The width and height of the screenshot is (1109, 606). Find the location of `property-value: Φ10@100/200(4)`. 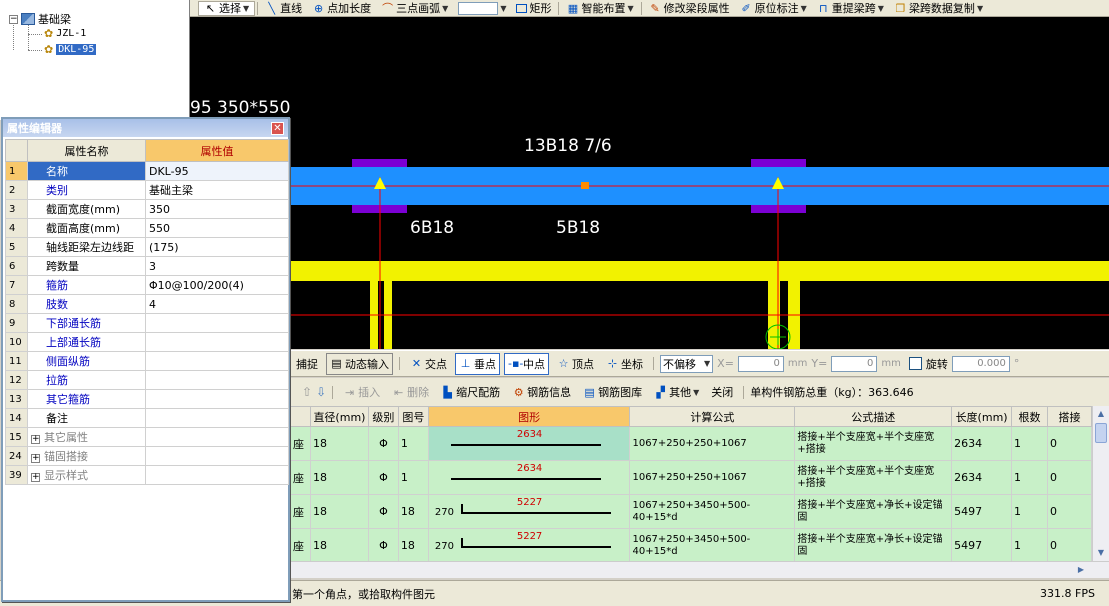

property-value: Φ10@100/200(4) is located at coordinates (217, 285).